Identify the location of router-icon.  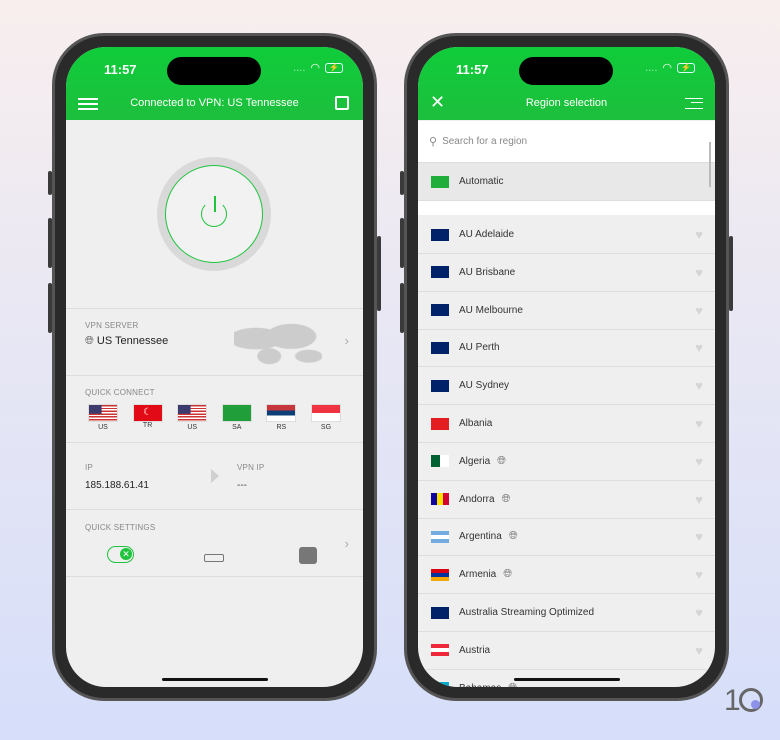
(214, 558).